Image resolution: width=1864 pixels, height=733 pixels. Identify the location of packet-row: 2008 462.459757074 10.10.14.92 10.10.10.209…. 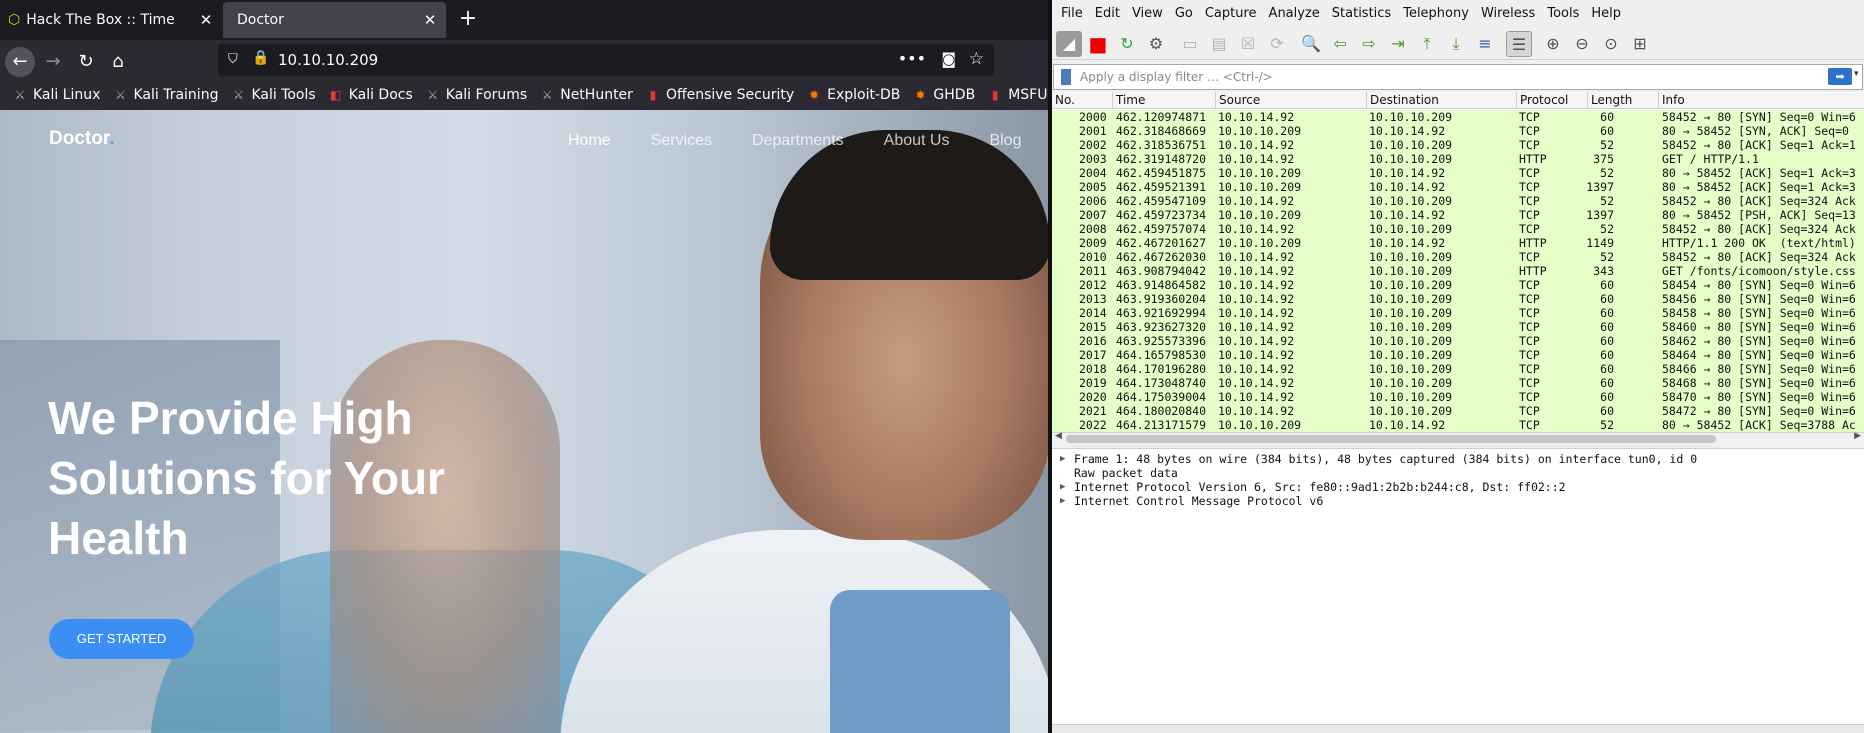
(1458, 229).